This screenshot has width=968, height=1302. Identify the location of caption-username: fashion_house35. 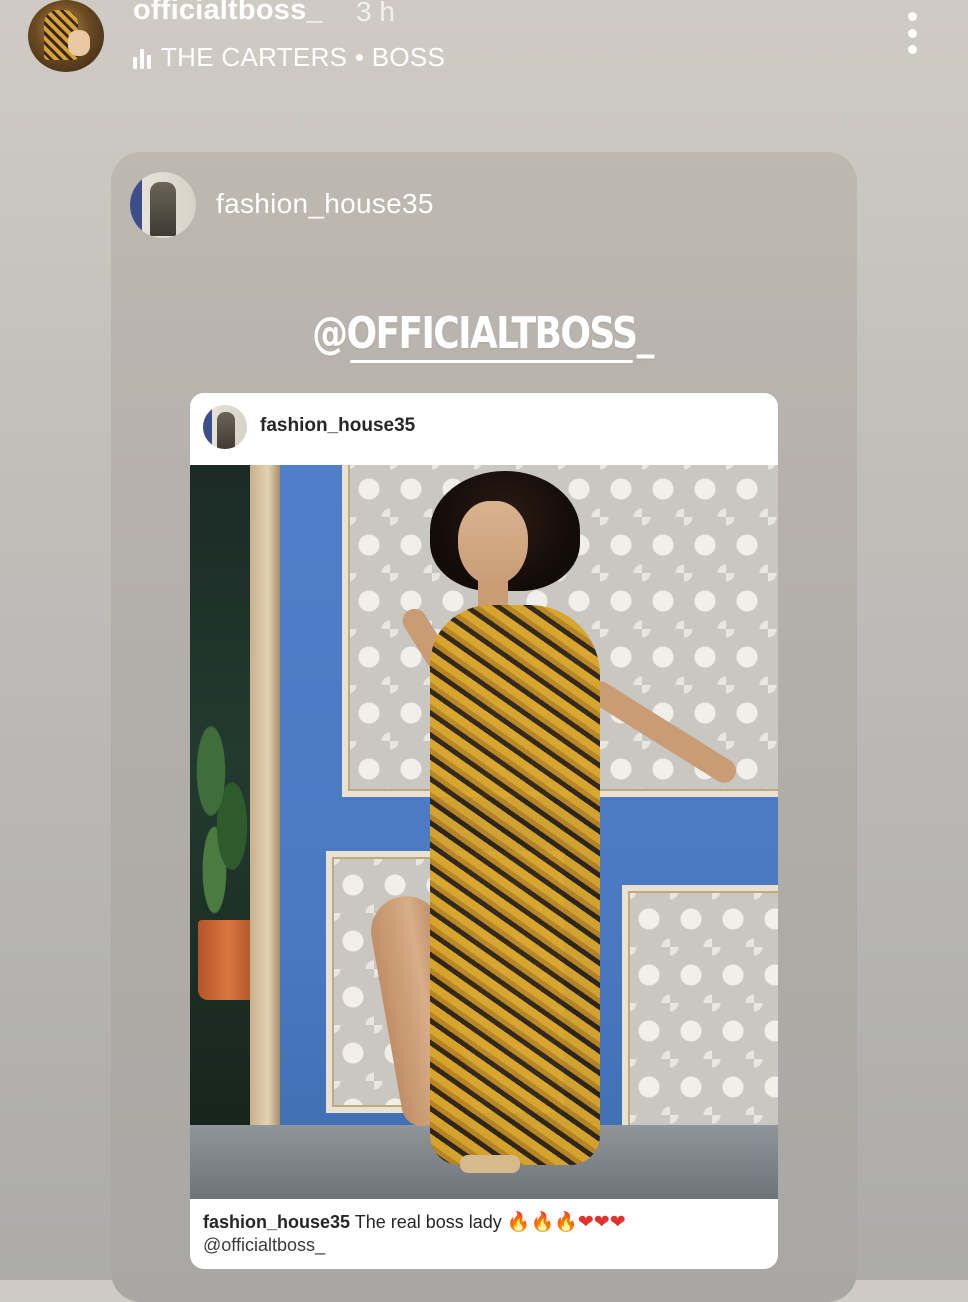
(276, 1222).